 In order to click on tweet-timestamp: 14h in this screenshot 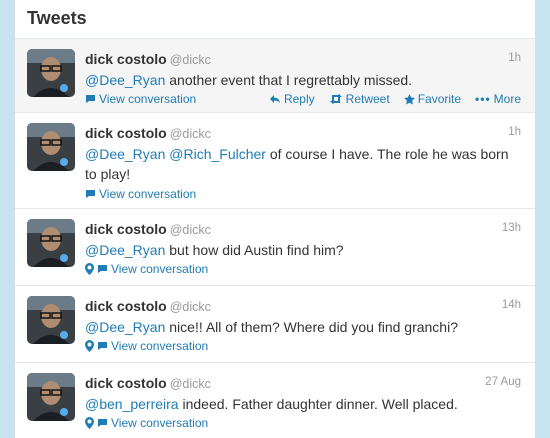, I will do `click(511, 305)`.